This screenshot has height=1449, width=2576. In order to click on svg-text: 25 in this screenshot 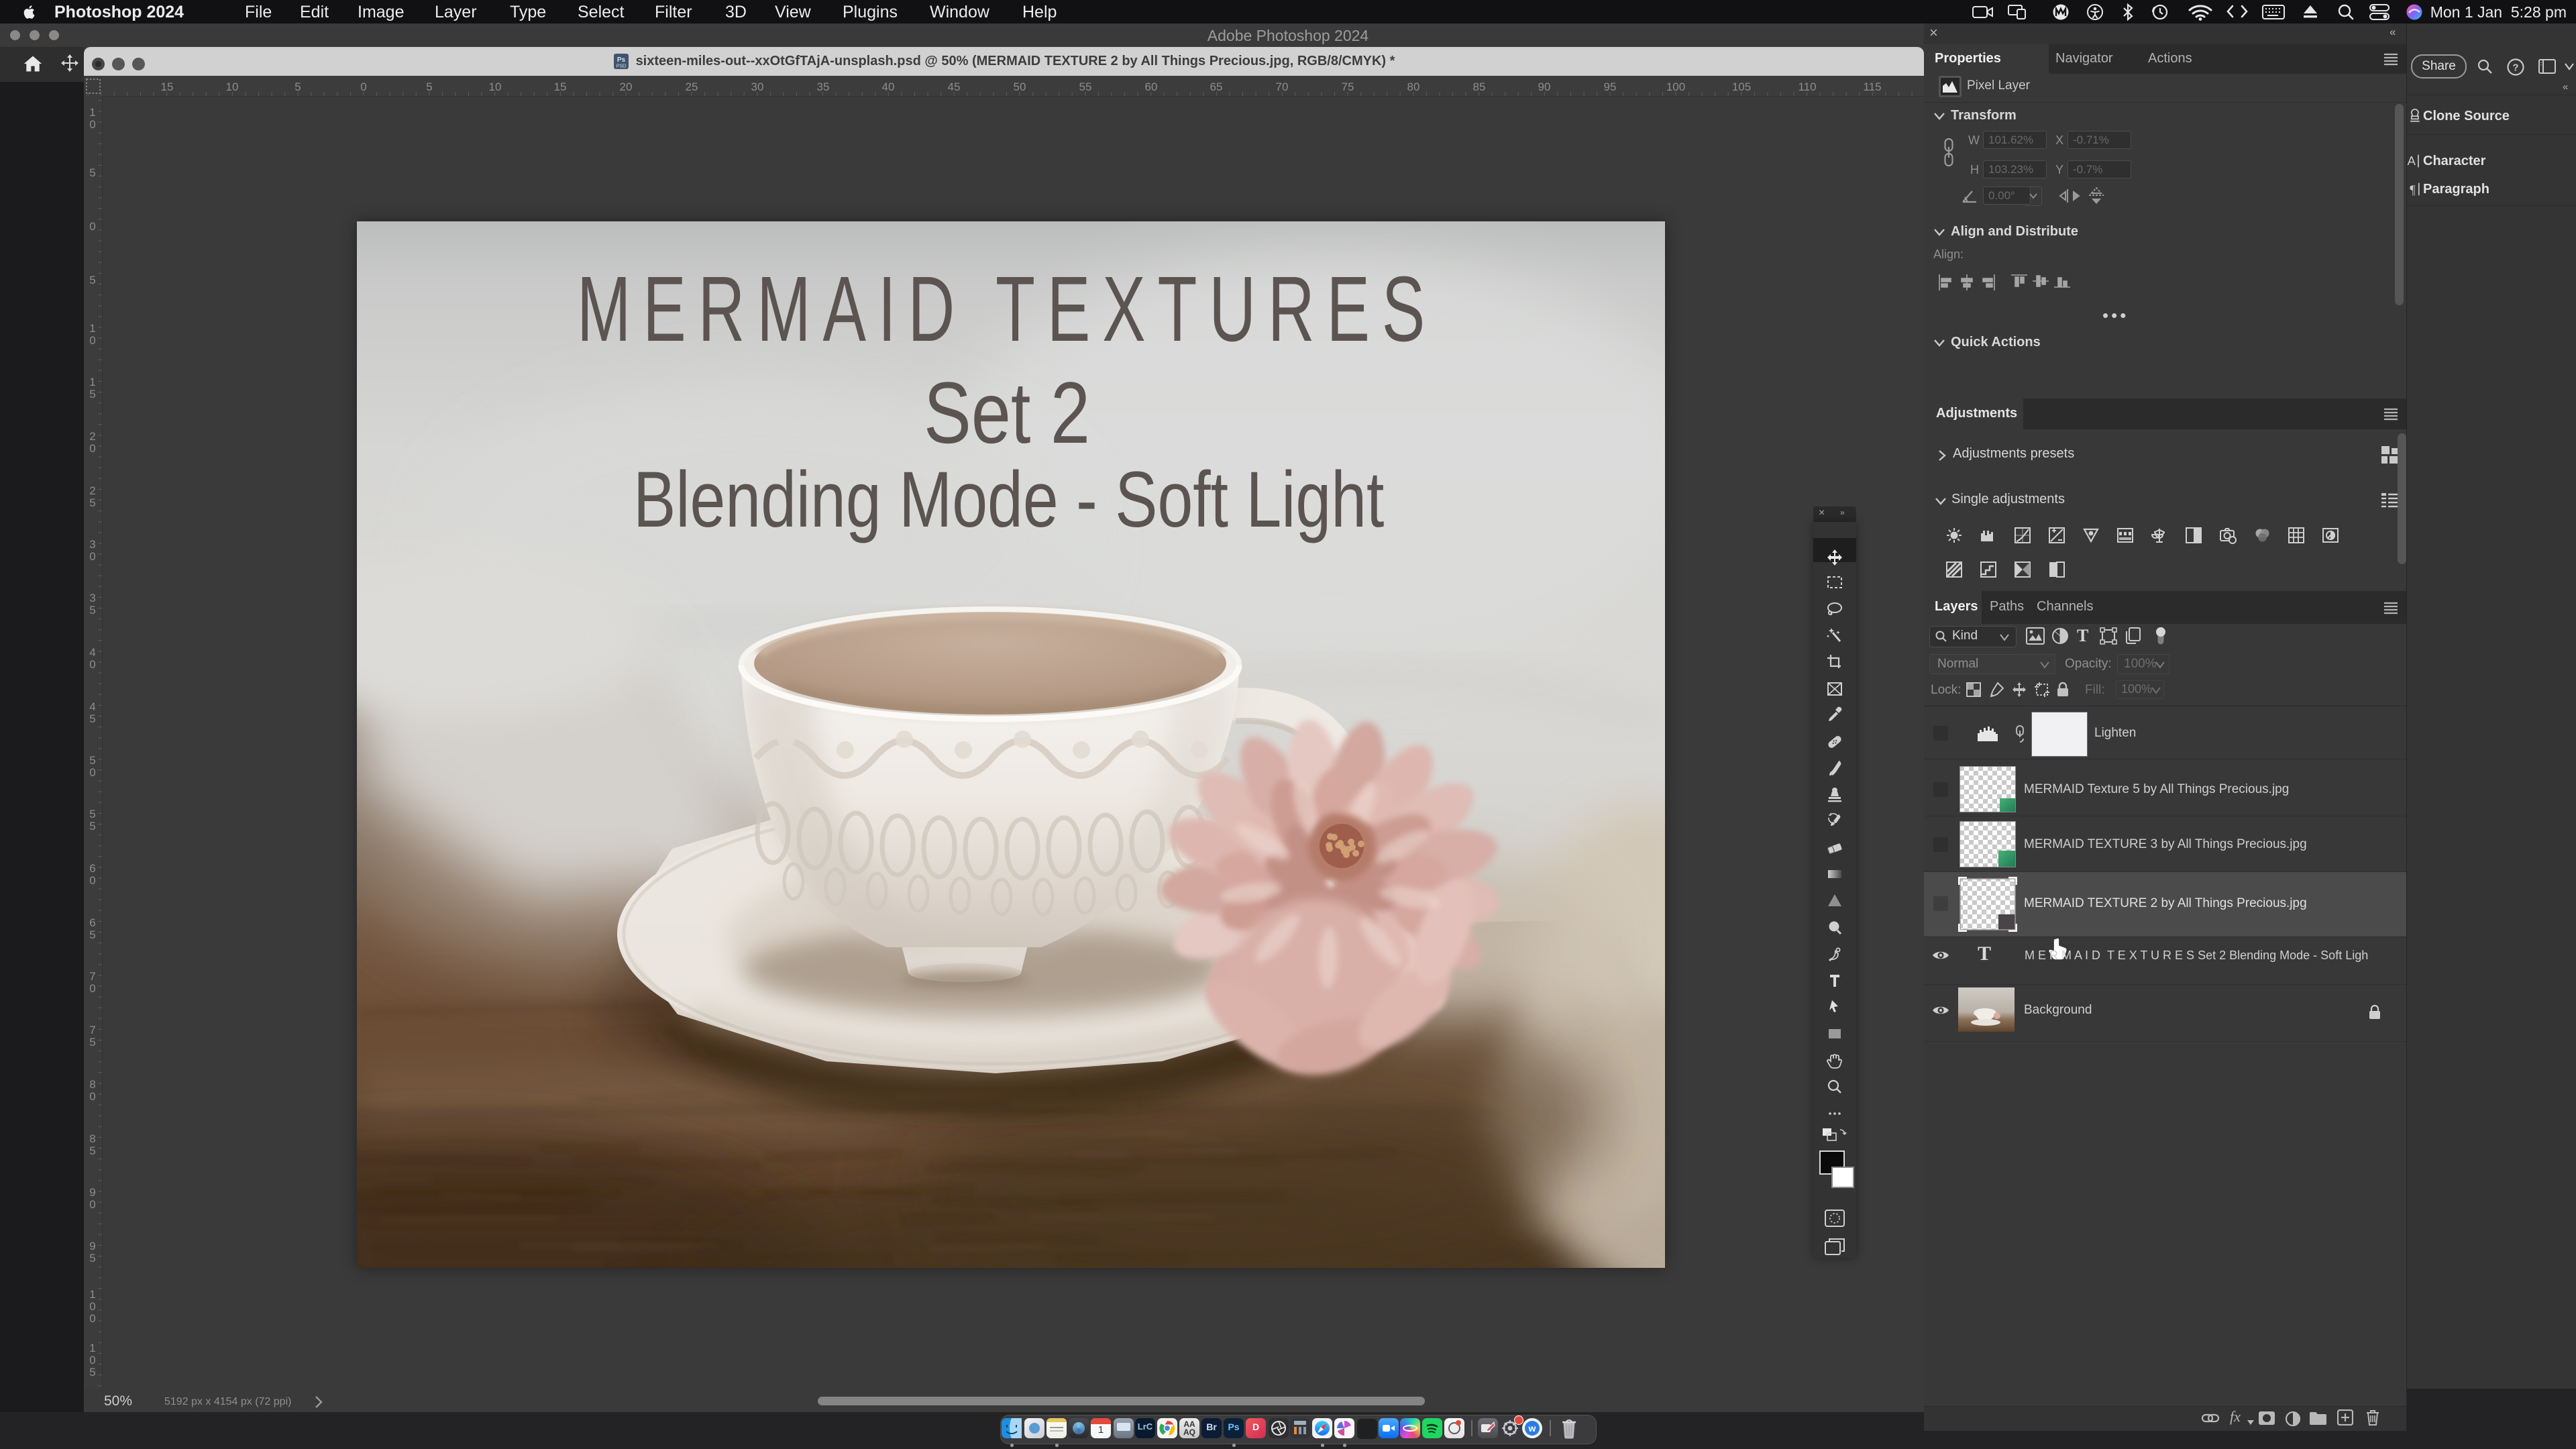, I will do `click(692, 86)`.